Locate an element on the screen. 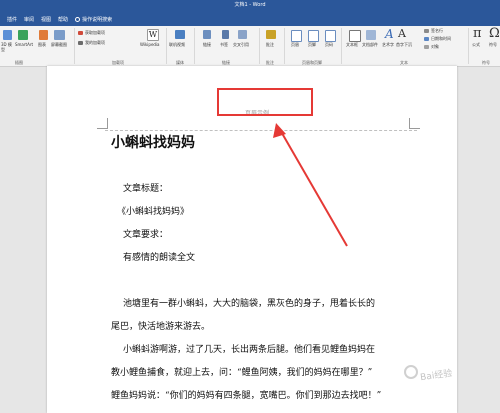 The height and width of the screenshot is (413, 500). model3d-icon is located at coordinates (7, 35).